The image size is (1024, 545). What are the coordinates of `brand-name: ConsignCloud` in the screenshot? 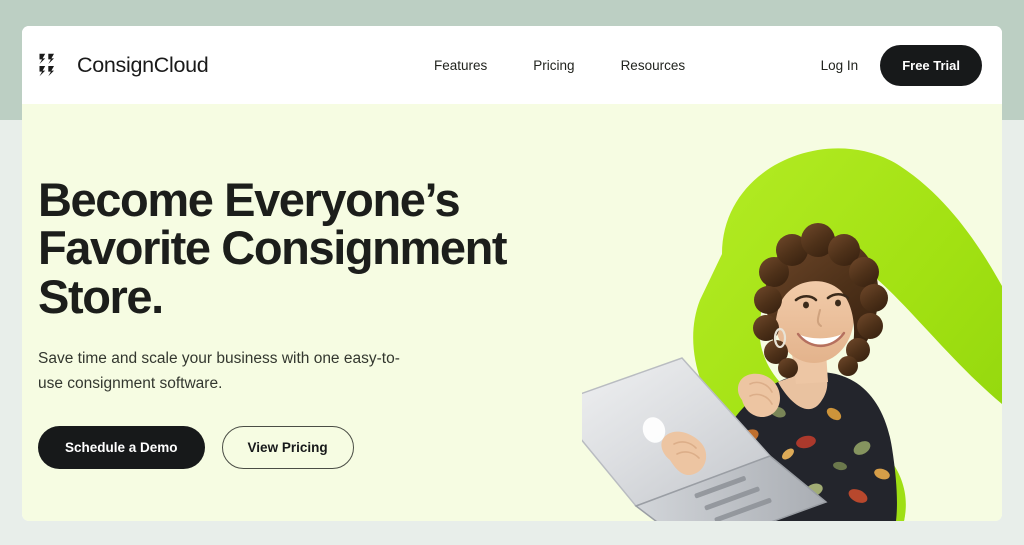 It's located at (143, 64).